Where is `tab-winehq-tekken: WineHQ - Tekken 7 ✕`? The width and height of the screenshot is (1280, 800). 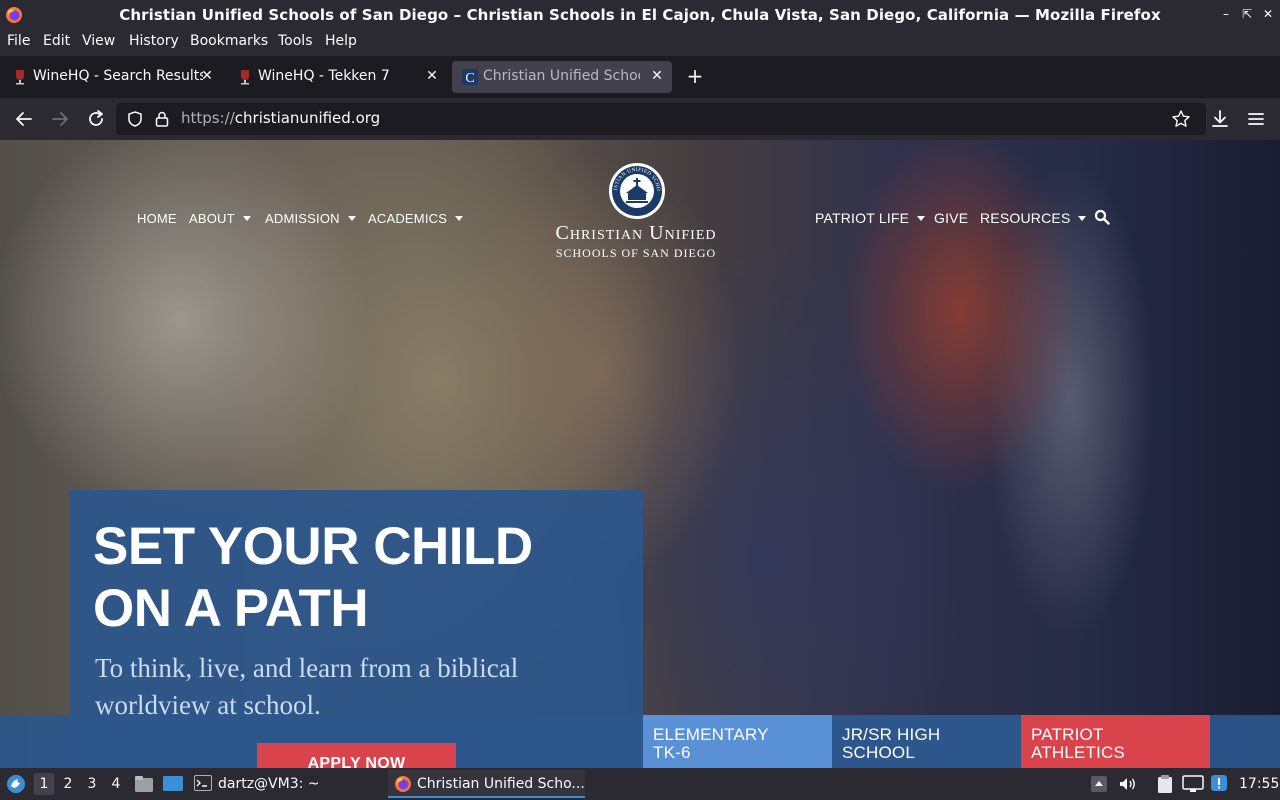
tab-winehq-tekken: WineHQ - Tekken 7 ✕ is located at coordinates (337, 77).